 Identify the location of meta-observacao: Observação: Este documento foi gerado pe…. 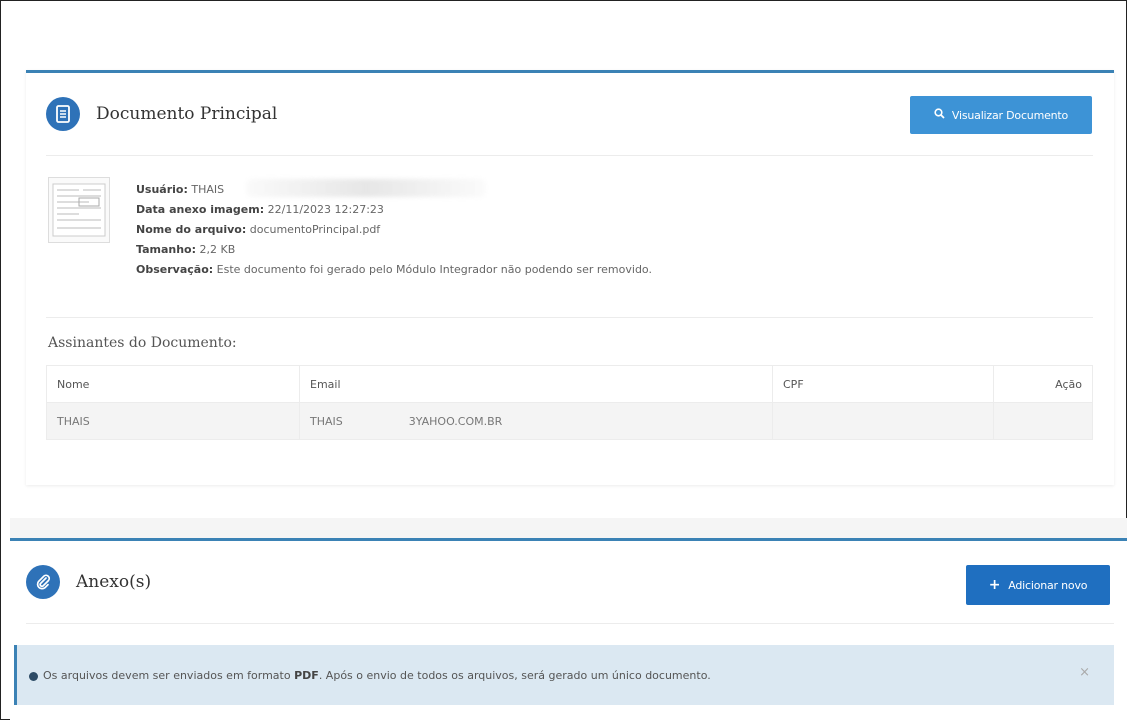
(394, 269).